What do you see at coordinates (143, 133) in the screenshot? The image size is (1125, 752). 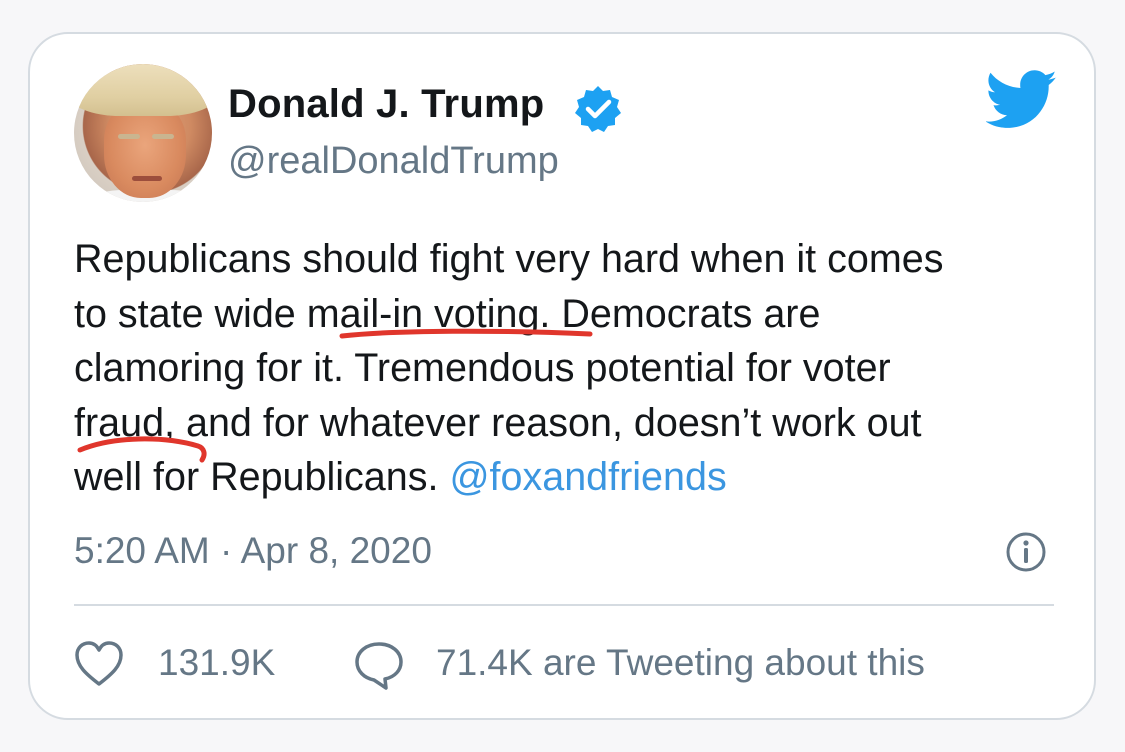 I see `avatar` at bounding box center [143, 133].